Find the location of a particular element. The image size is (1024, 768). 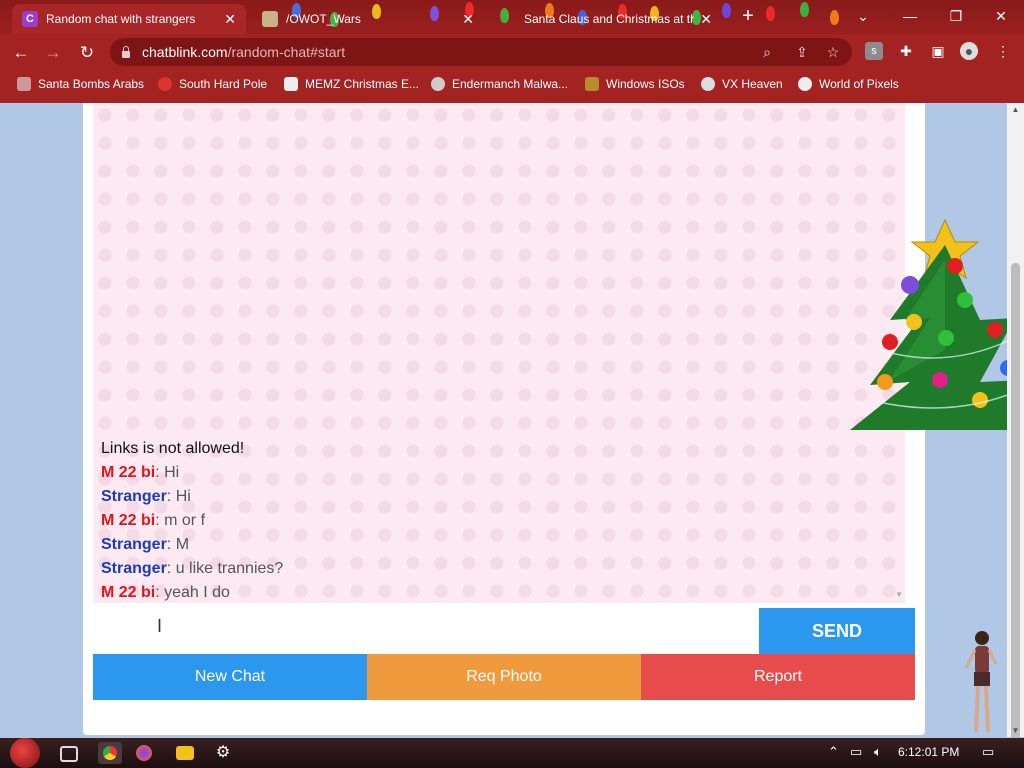

bookmark-south-hard-pole: South Hard Pole is located at coordinates (212, 84).